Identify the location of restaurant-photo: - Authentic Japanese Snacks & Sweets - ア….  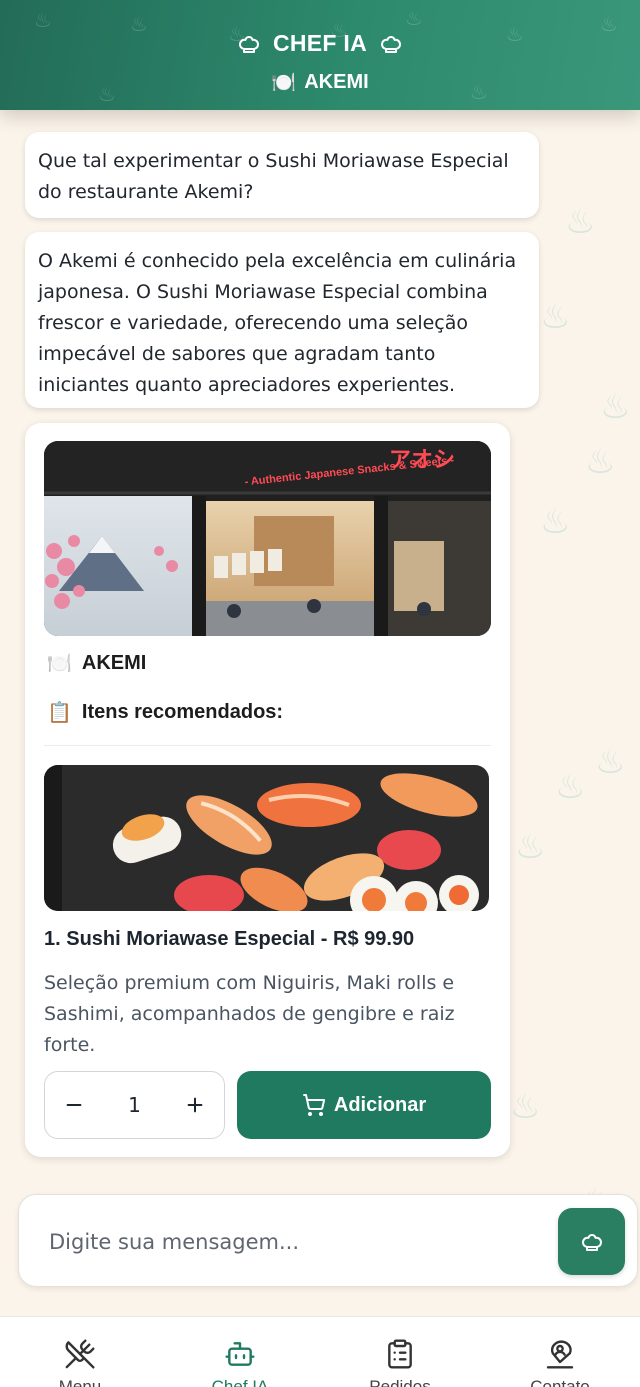
(267, 538).